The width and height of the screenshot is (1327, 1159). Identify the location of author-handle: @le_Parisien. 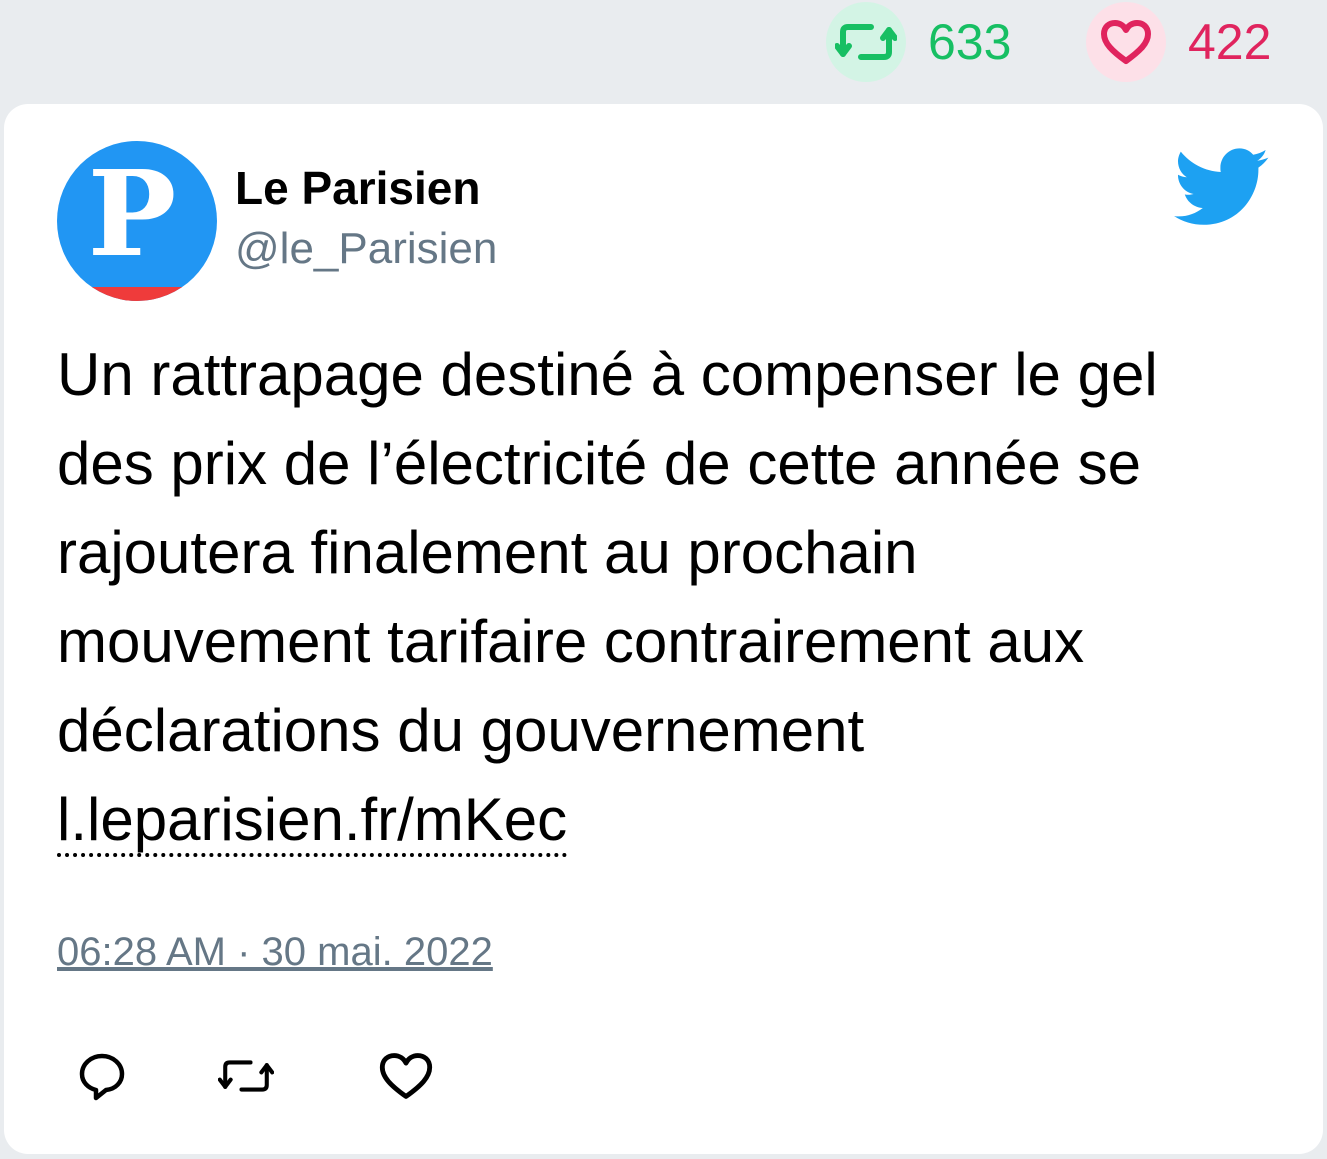
(366, 249).